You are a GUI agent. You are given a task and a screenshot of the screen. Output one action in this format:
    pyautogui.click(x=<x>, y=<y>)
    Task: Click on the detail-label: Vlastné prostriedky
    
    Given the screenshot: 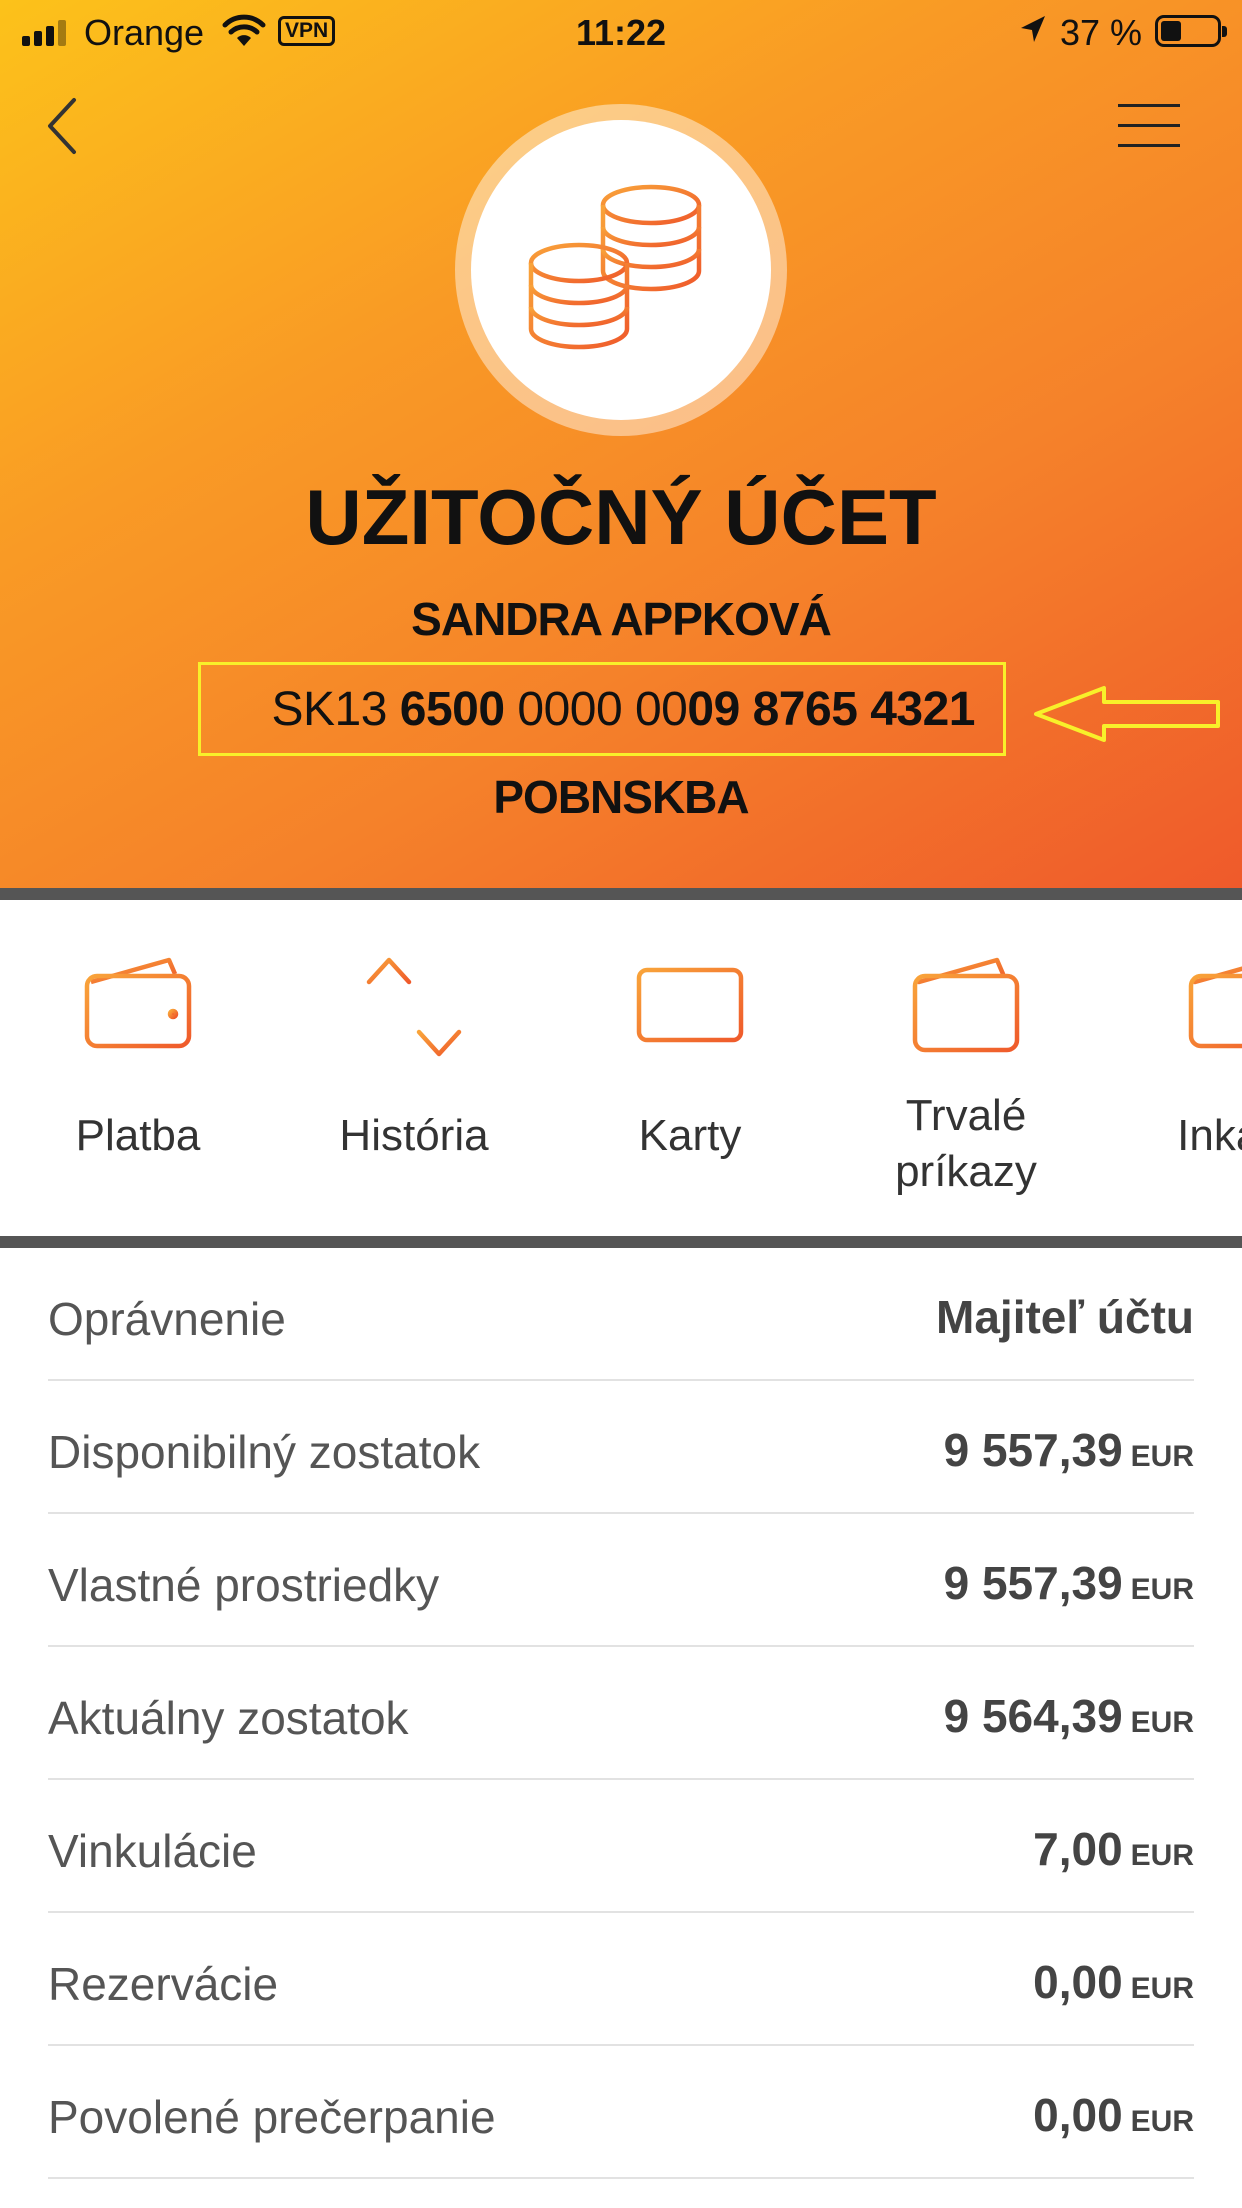 What is the action you would take?
    pyautogui.click(x=244, y=1585)
    